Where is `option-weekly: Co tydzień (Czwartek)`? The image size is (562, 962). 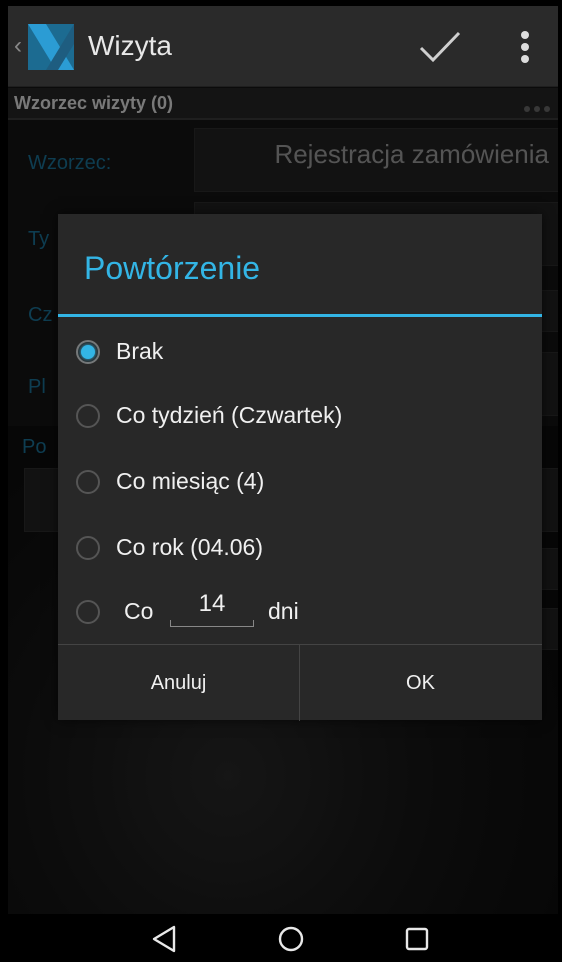
option-weekly: Co tydzień (Czwartek) is located at coordinates (306, 418).